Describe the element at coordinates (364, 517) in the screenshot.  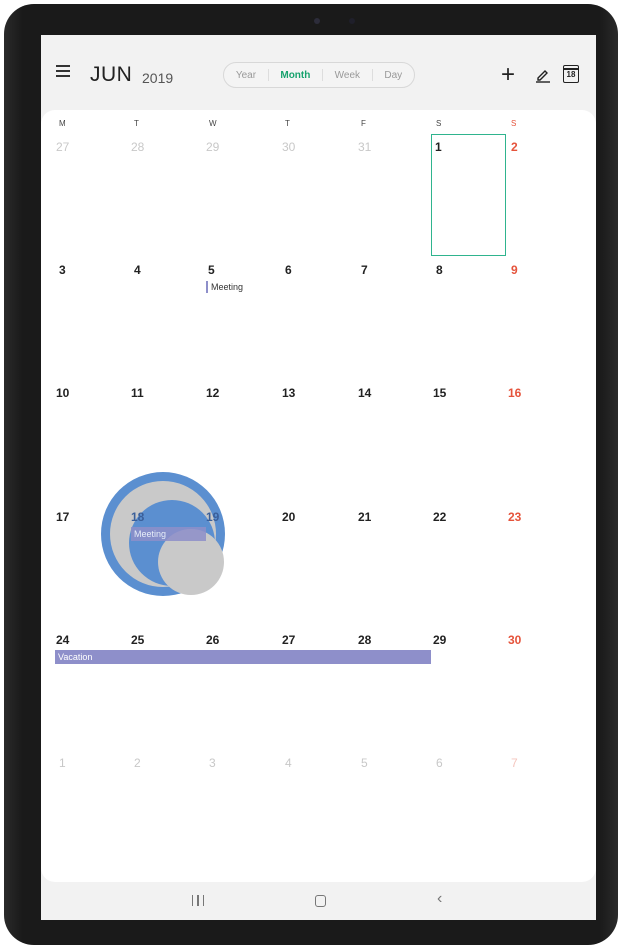
I see `day-cell: 21` at that location.